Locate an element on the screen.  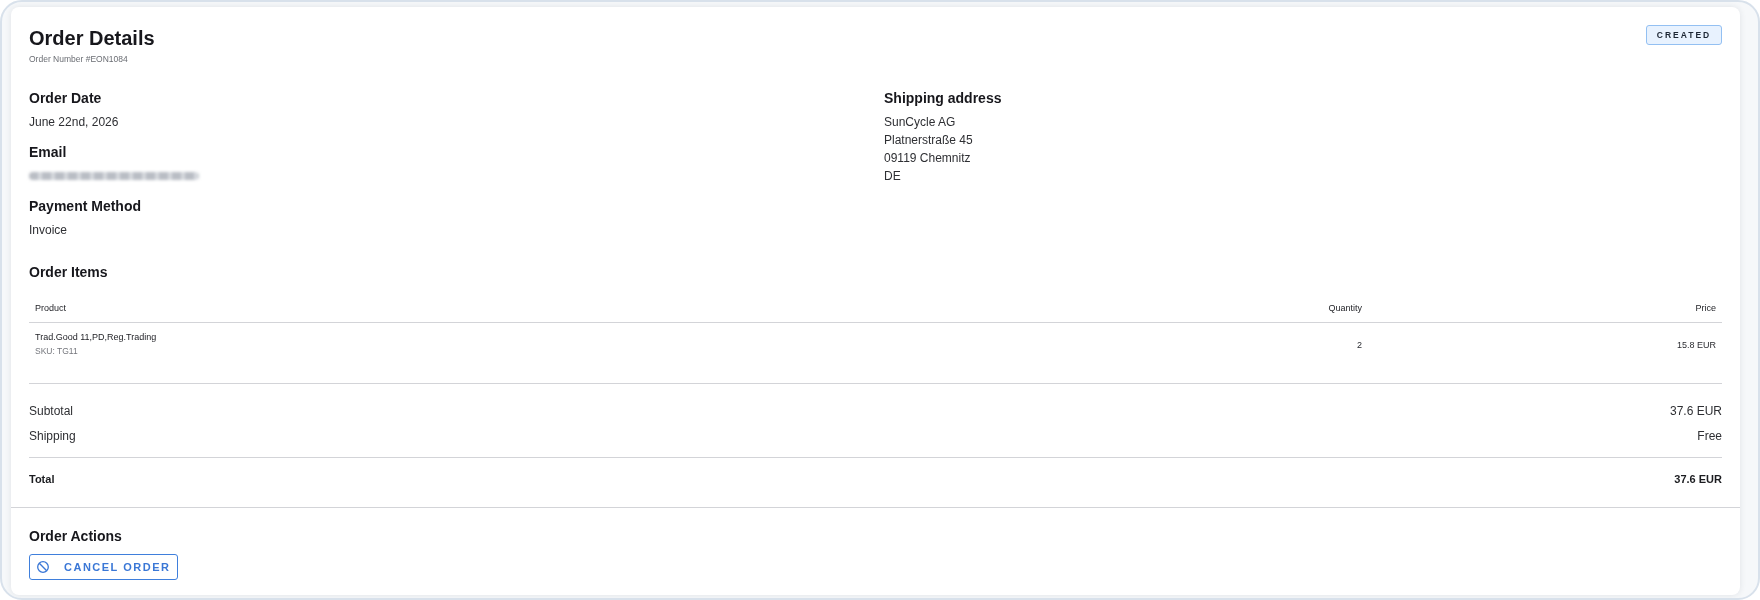
column-header: Quantity is located at coordinates (1345, 308).